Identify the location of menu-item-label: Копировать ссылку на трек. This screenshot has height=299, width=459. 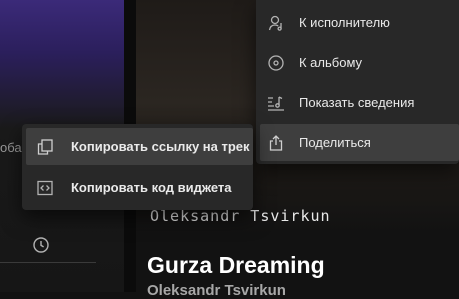
(160, 146).